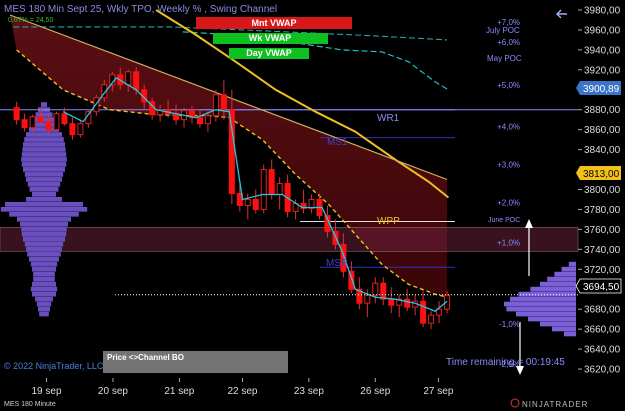 This screenshot has height=411, width=625. I want to click on badge-monthvwap-value: 3813,00, so click(601, 174).